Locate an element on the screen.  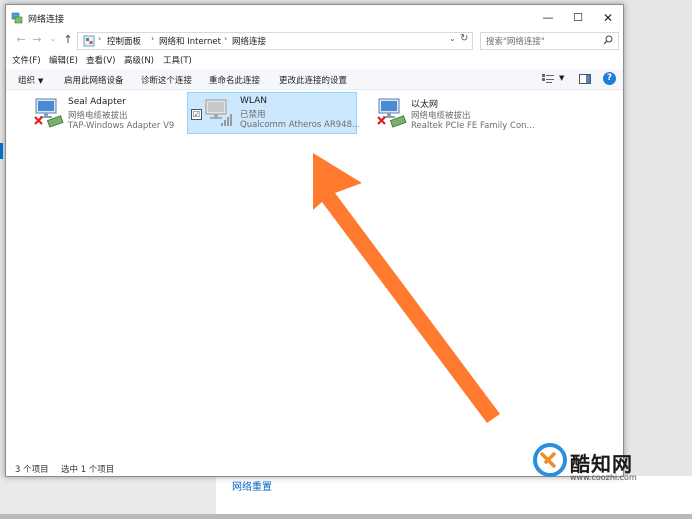
coozhi-logo-icon is located at coordinates (550, 460).